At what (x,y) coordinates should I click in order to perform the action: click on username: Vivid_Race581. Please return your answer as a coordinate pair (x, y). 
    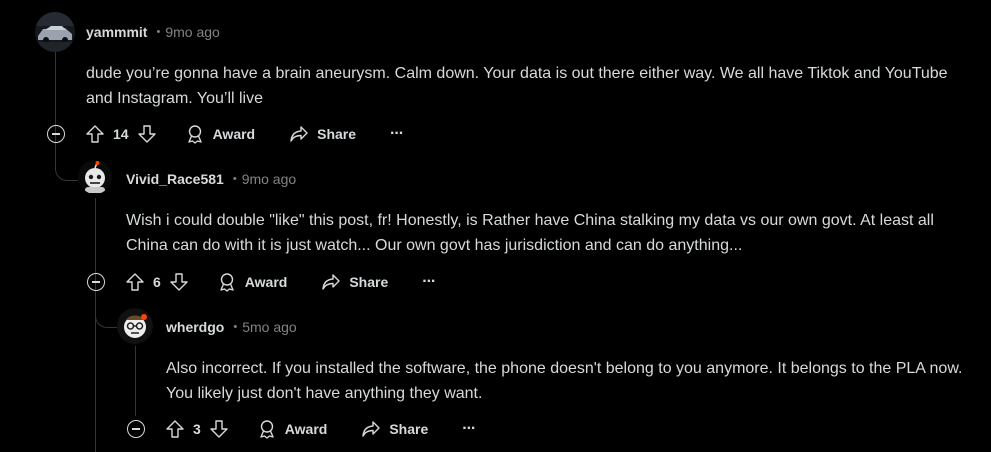
    Looking at the image, I should click on (175, 179).